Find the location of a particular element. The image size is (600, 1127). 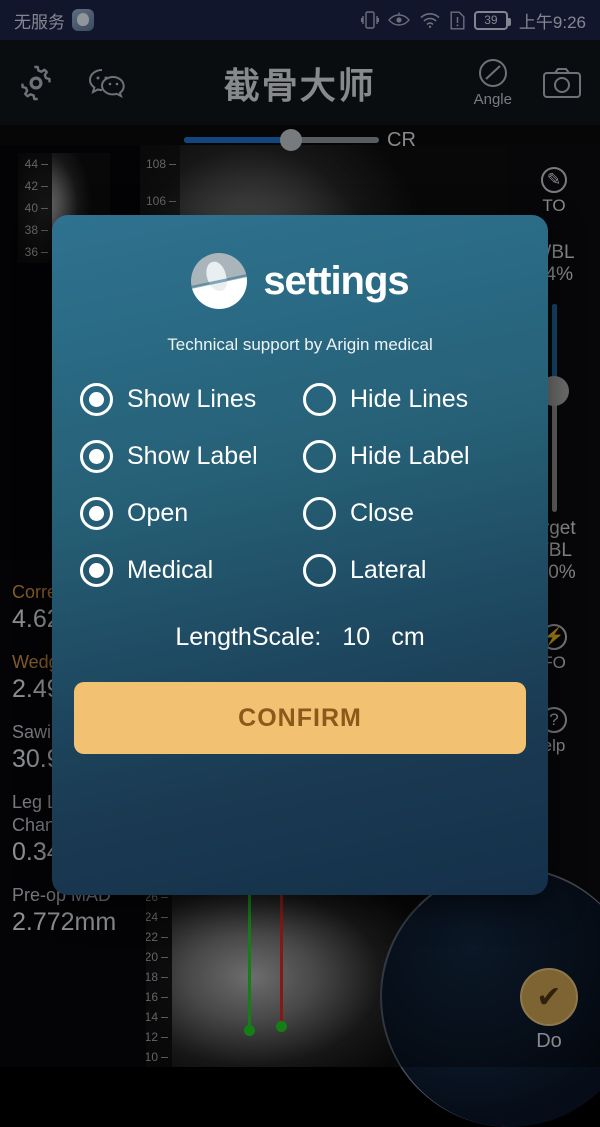

radio-hide-lines-label: Hide Lines is located at coordinates (409, 399).